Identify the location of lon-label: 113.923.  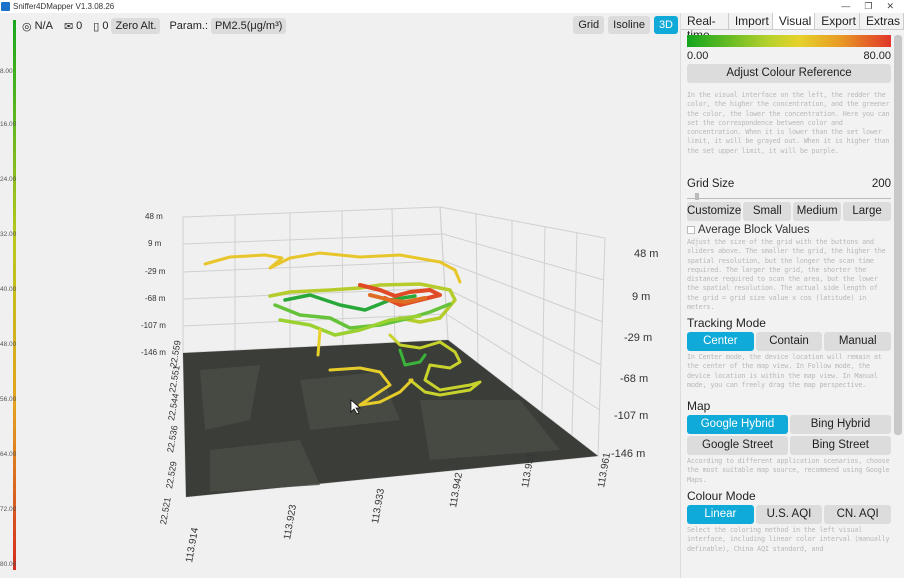
(290, 521).